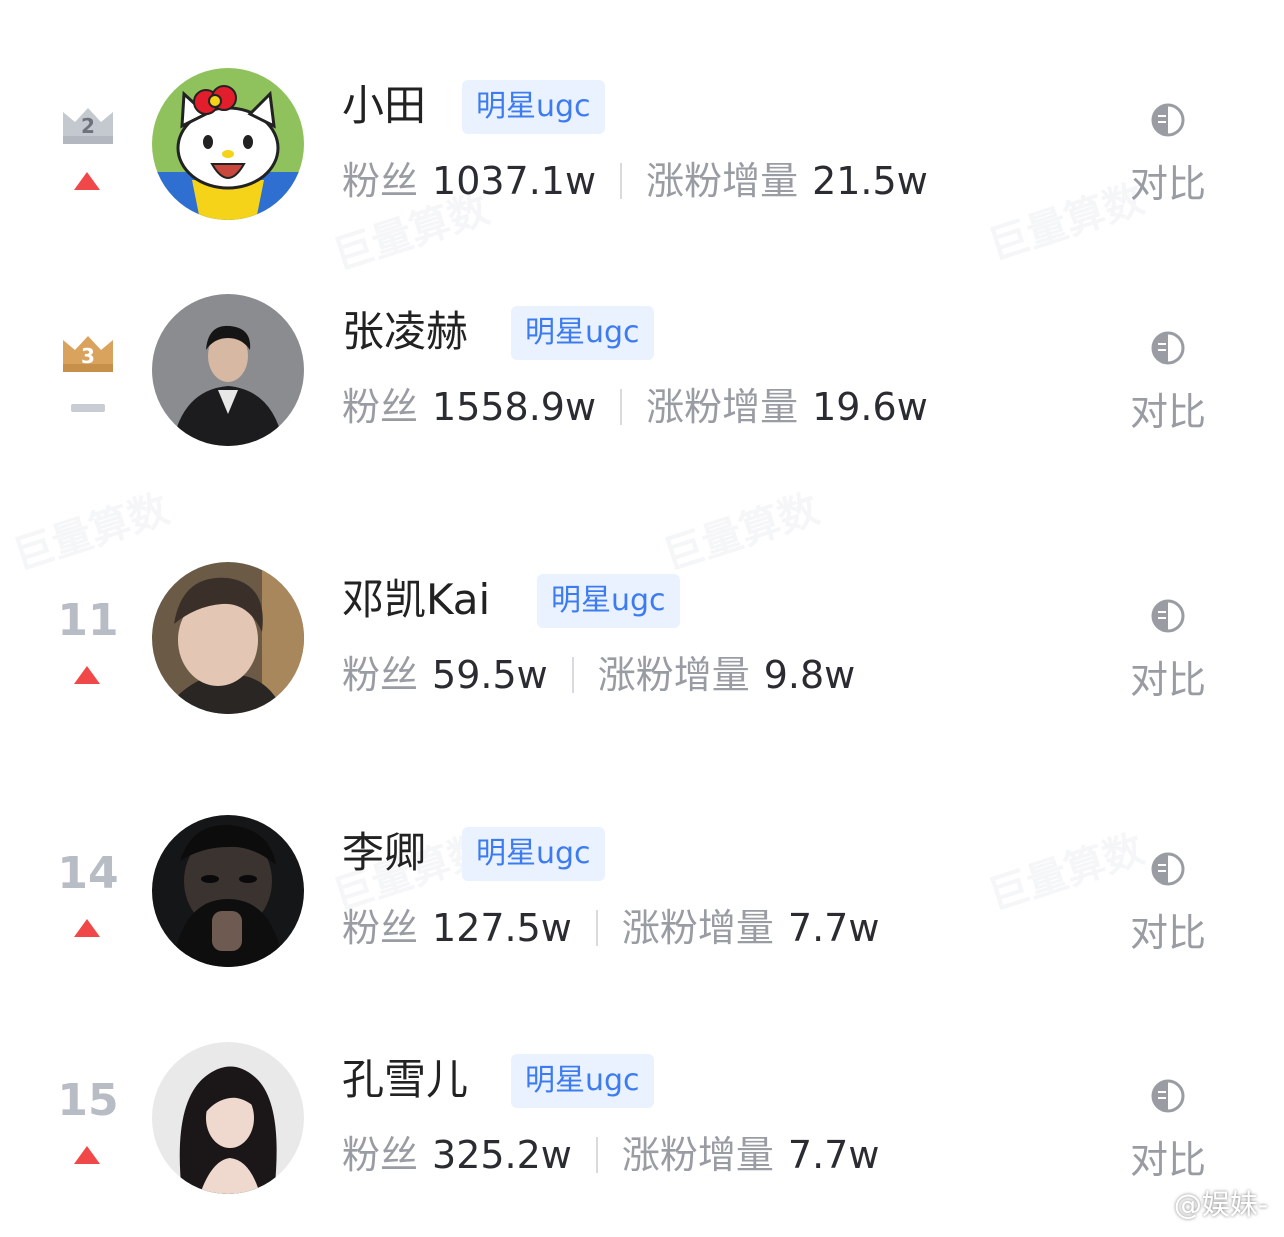 The height and width of the screenshot is (1237, 1284). Describe the element at coordinates (502, 928) in the screenshot. I see `fans-value: 127.5w` at that location.